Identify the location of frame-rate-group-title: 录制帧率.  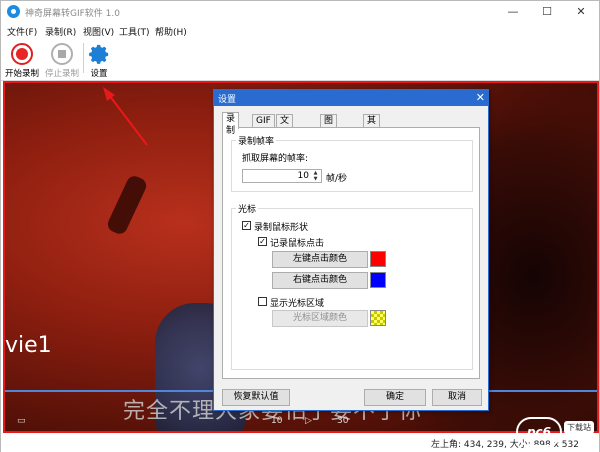
(256, 140).